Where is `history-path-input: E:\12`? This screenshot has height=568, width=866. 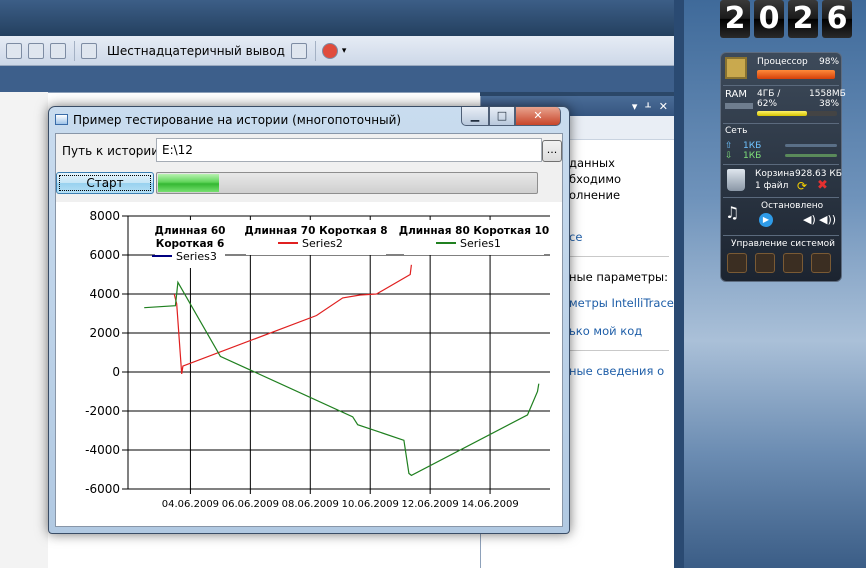
history-path-input: E:\12 is located at coordinates (349, 150).